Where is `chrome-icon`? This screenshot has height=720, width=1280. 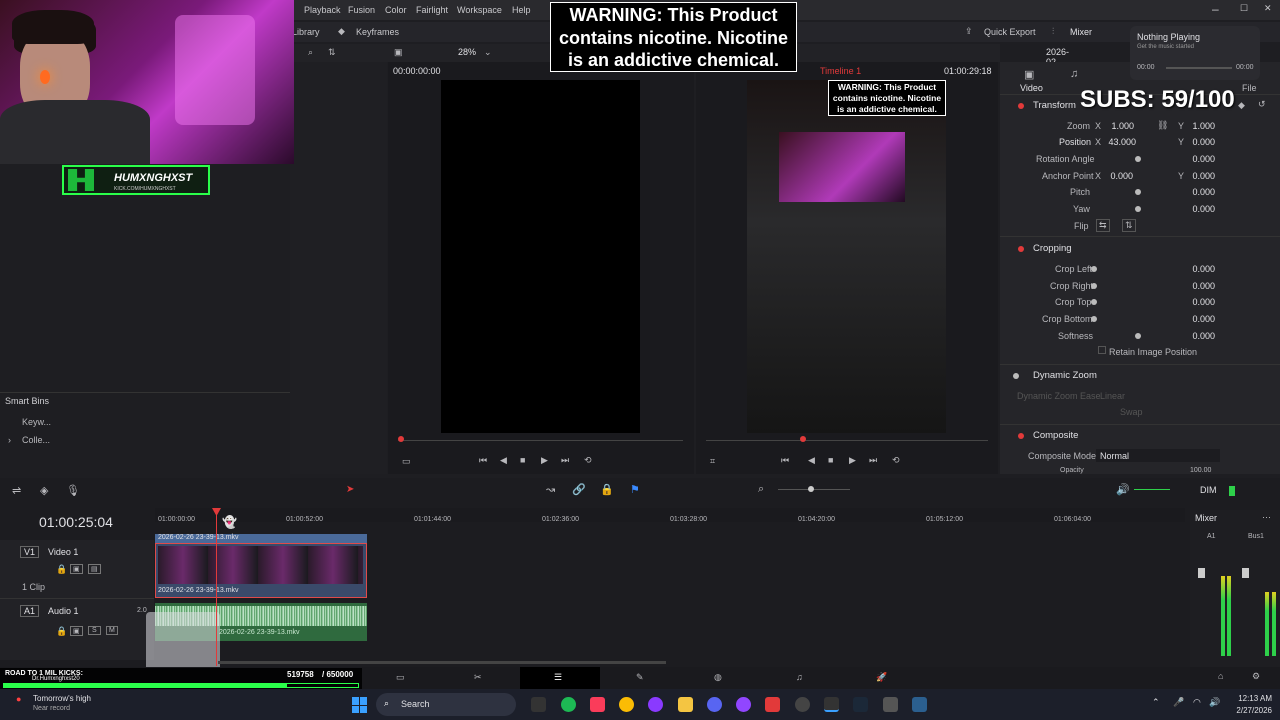 chrome-icon is located at coordinates (626, 704).